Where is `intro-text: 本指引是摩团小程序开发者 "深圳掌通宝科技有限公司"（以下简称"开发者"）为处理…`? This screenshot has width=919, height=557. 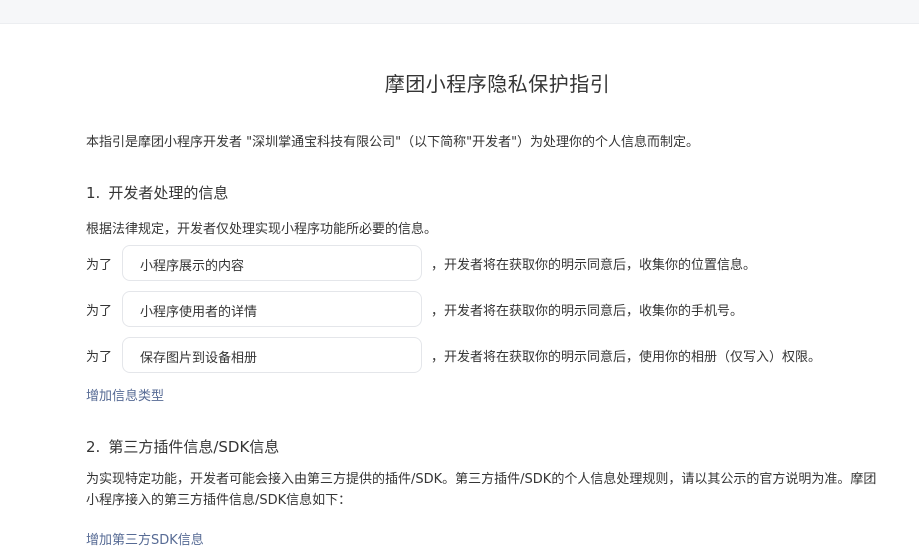 intro-text: 本指引是摩团小程序开发者 "深圳掌通宝科技有限公司"（以下简称"开发者"）为处理… is located at coordinates (393, 142).